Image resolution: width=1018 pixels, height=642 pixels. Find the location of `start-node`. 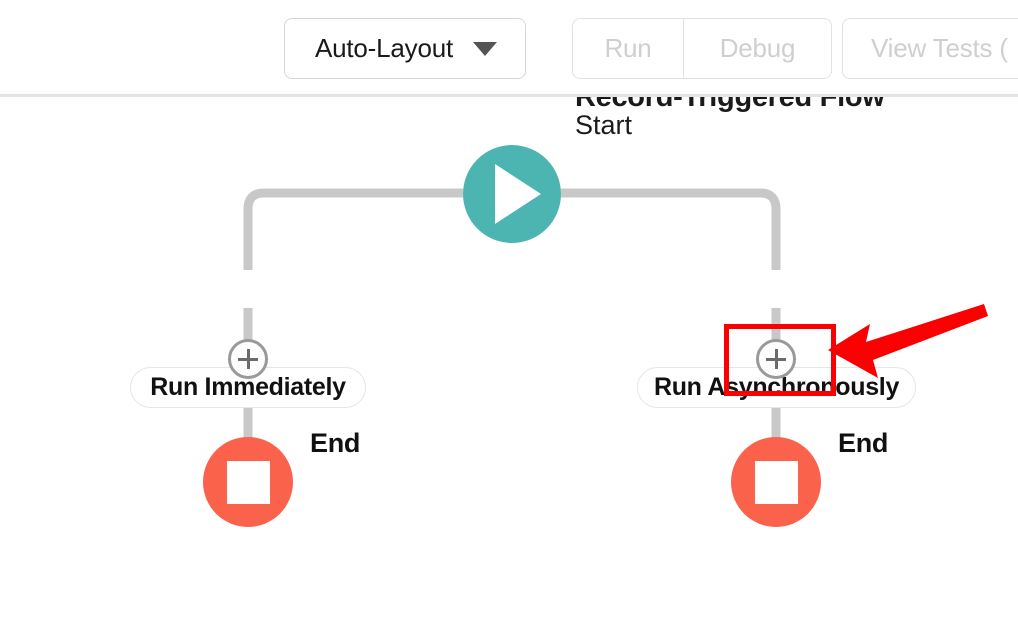

start-node is located at coordinates (512, 194).